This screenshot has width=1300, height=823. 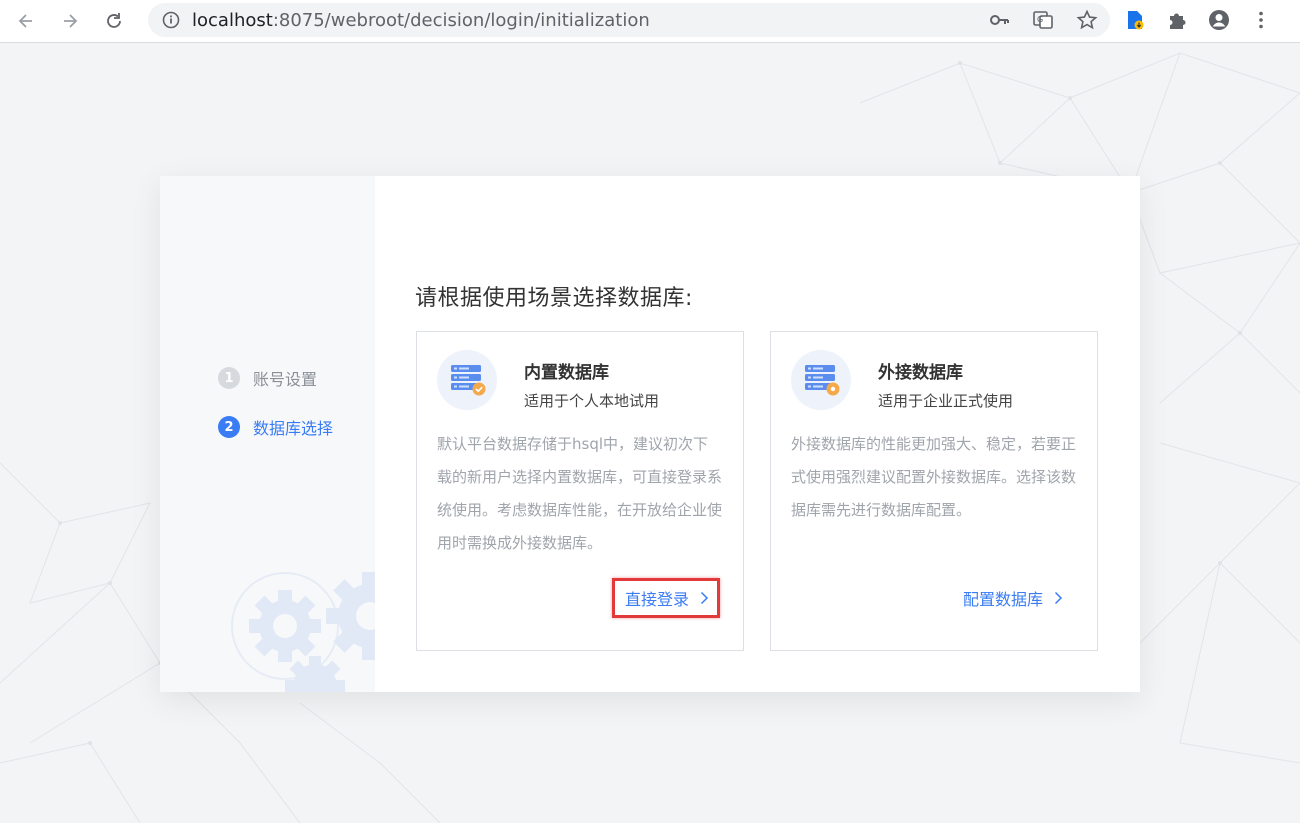 I want to click on menu-icon, so click(x=1261, y=20).